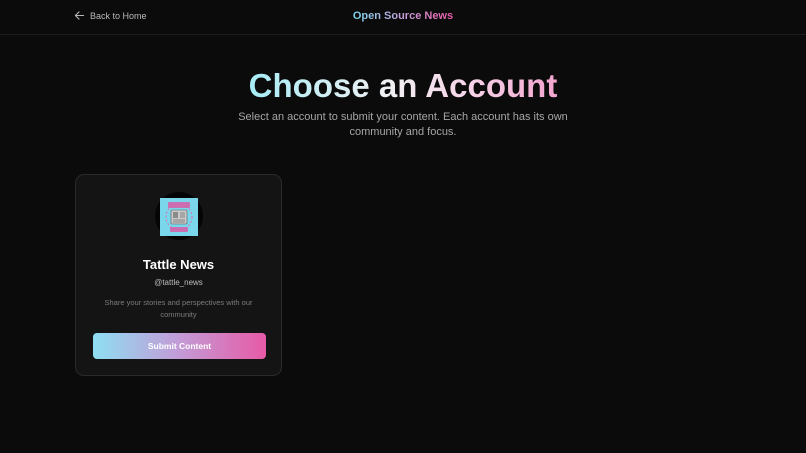 This screenshot has height=453, width=806. I want to click on submit-content-button: Submit Content, so click(179, 346).